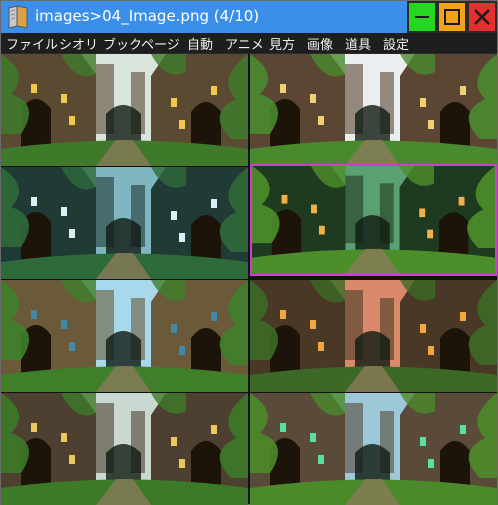 This screenshot has width=498, height=505. I want to click on title-bar: images>04_Image.png (4/10), so click(249, 17).